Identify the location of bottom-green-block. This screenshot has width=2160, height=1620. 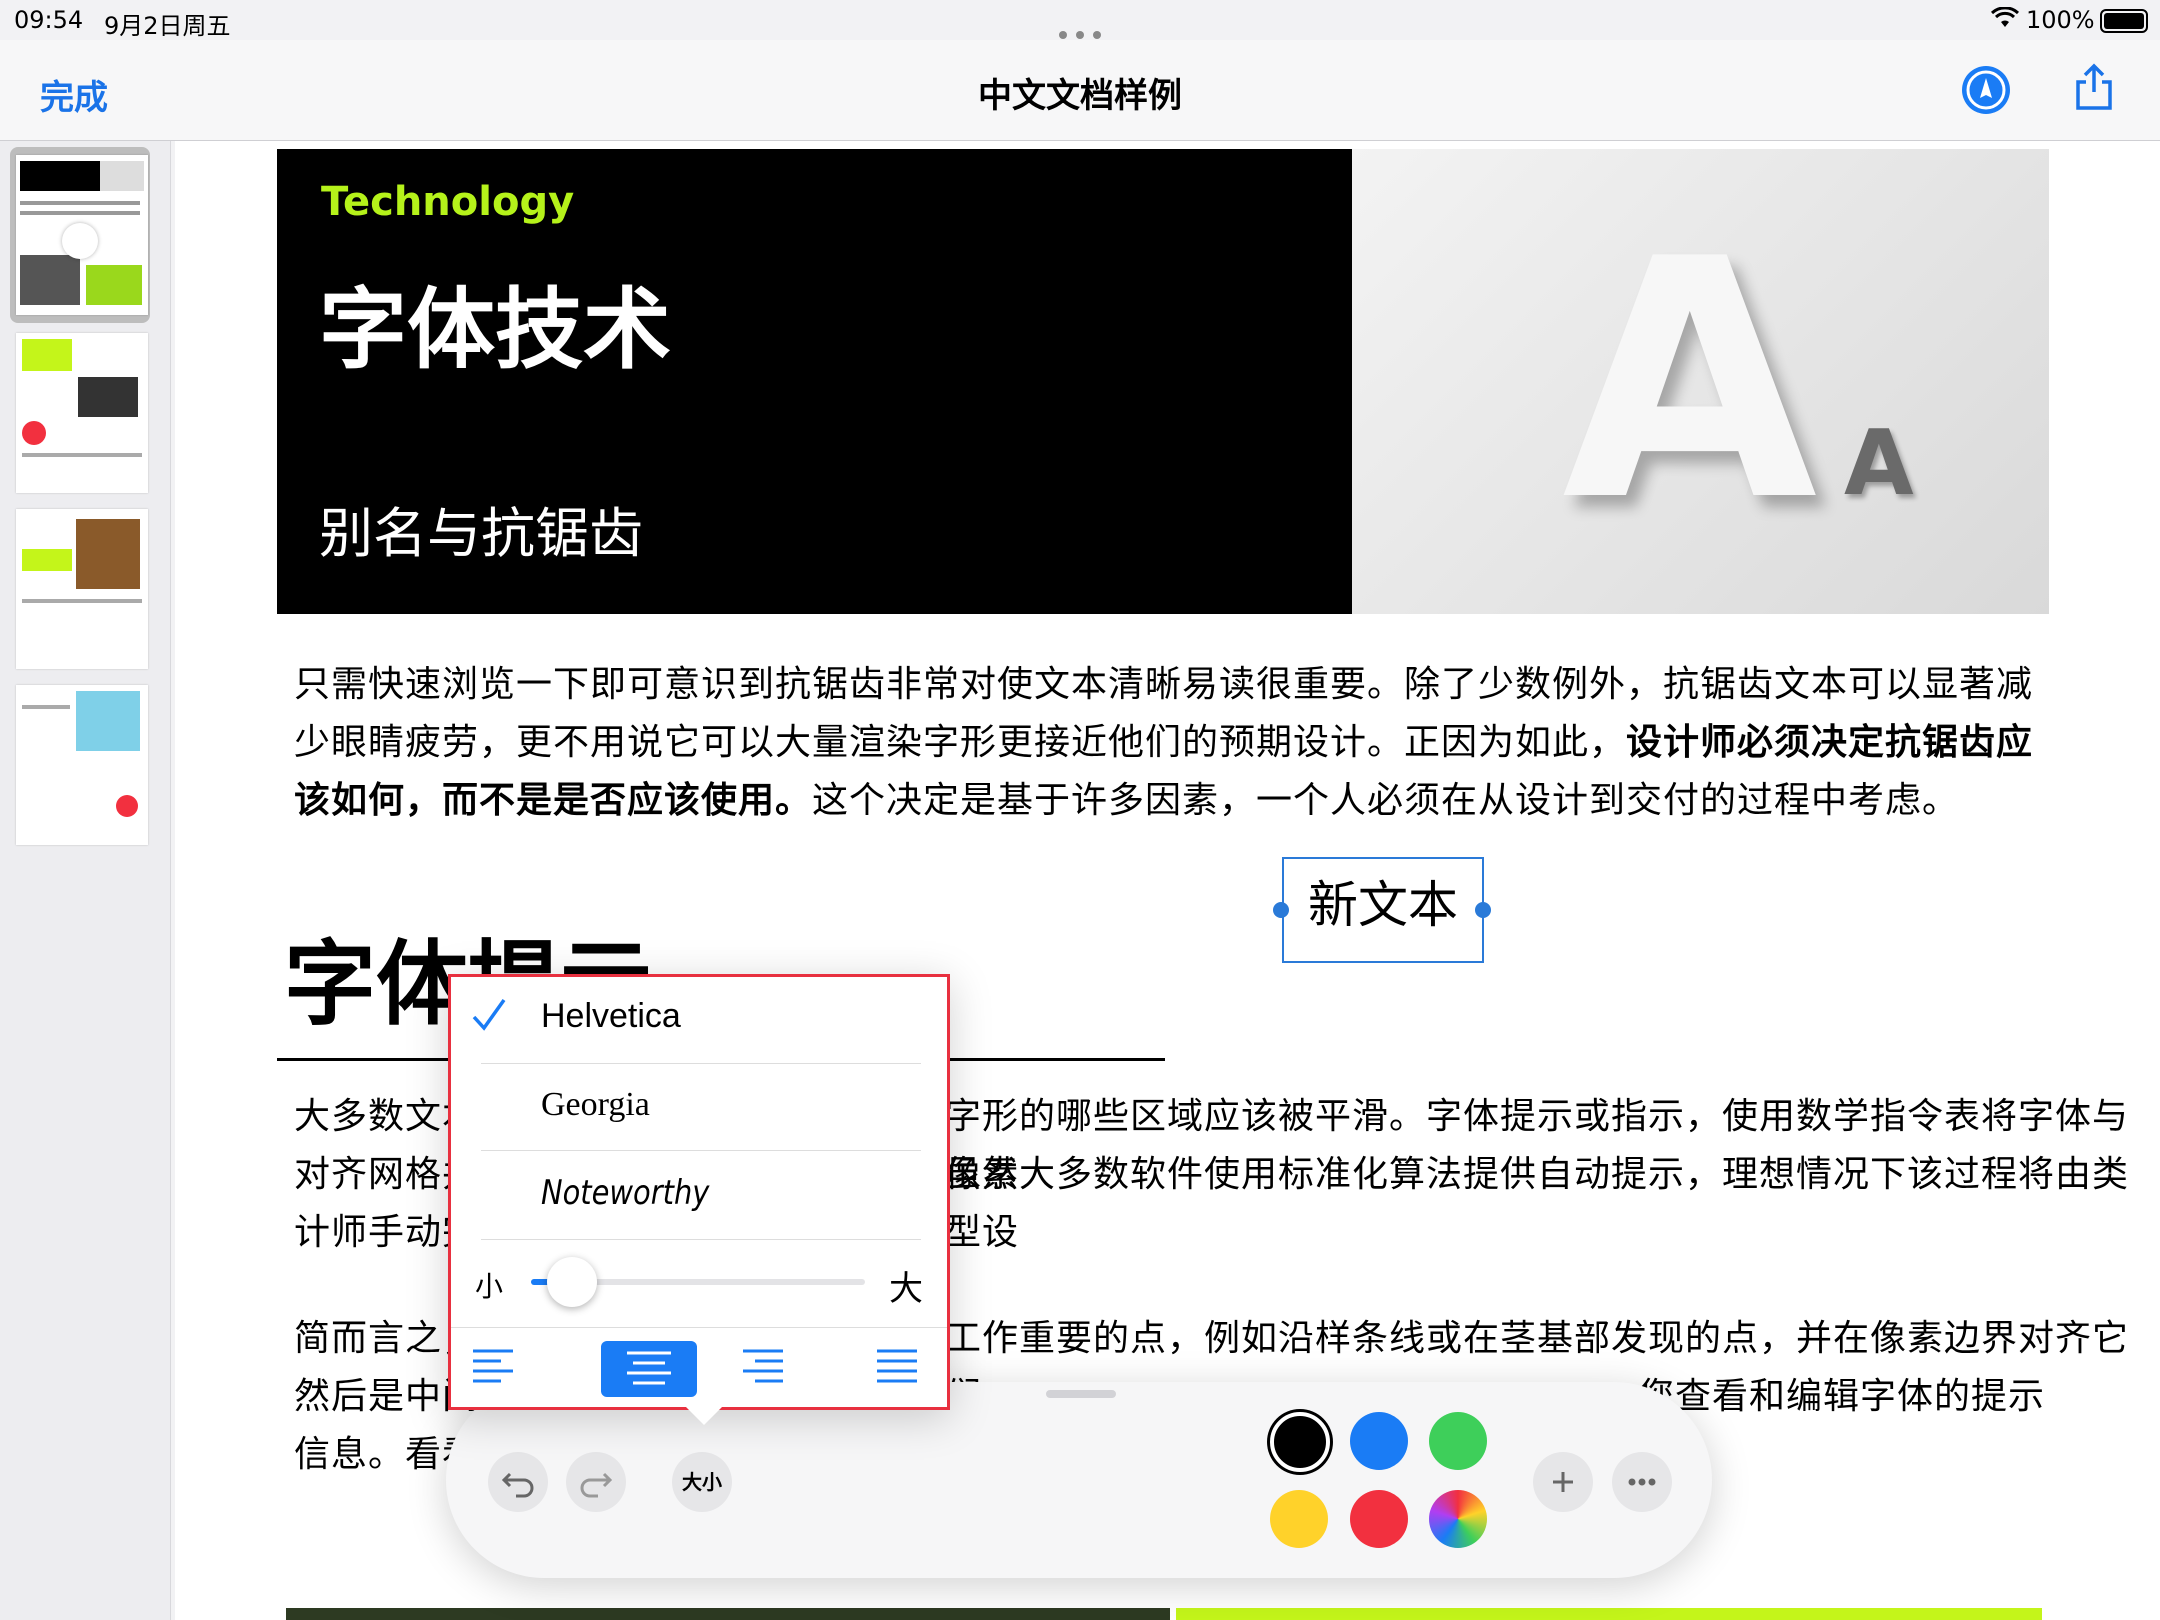
(1609, 1614).